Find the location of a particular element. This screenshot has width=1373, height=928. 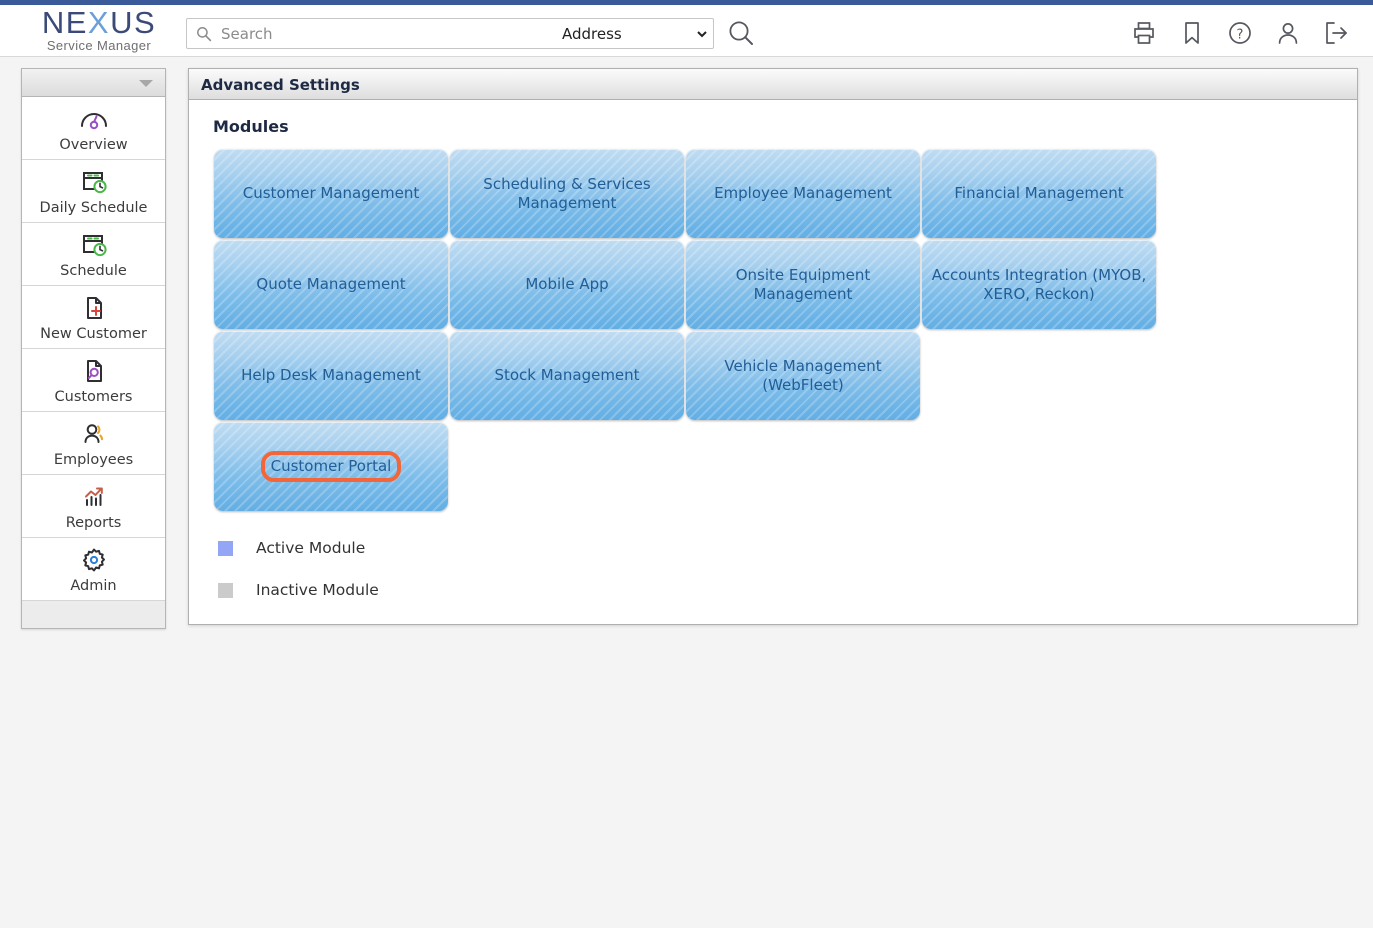

user-account-icon is located at coordinates (1288, 33).